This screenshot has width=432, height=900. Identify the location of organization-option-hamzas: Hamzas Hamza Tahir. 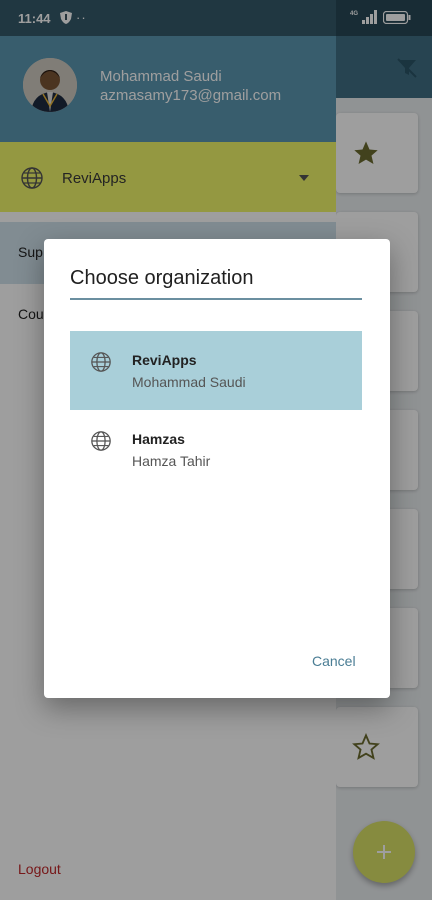
(216, 449).